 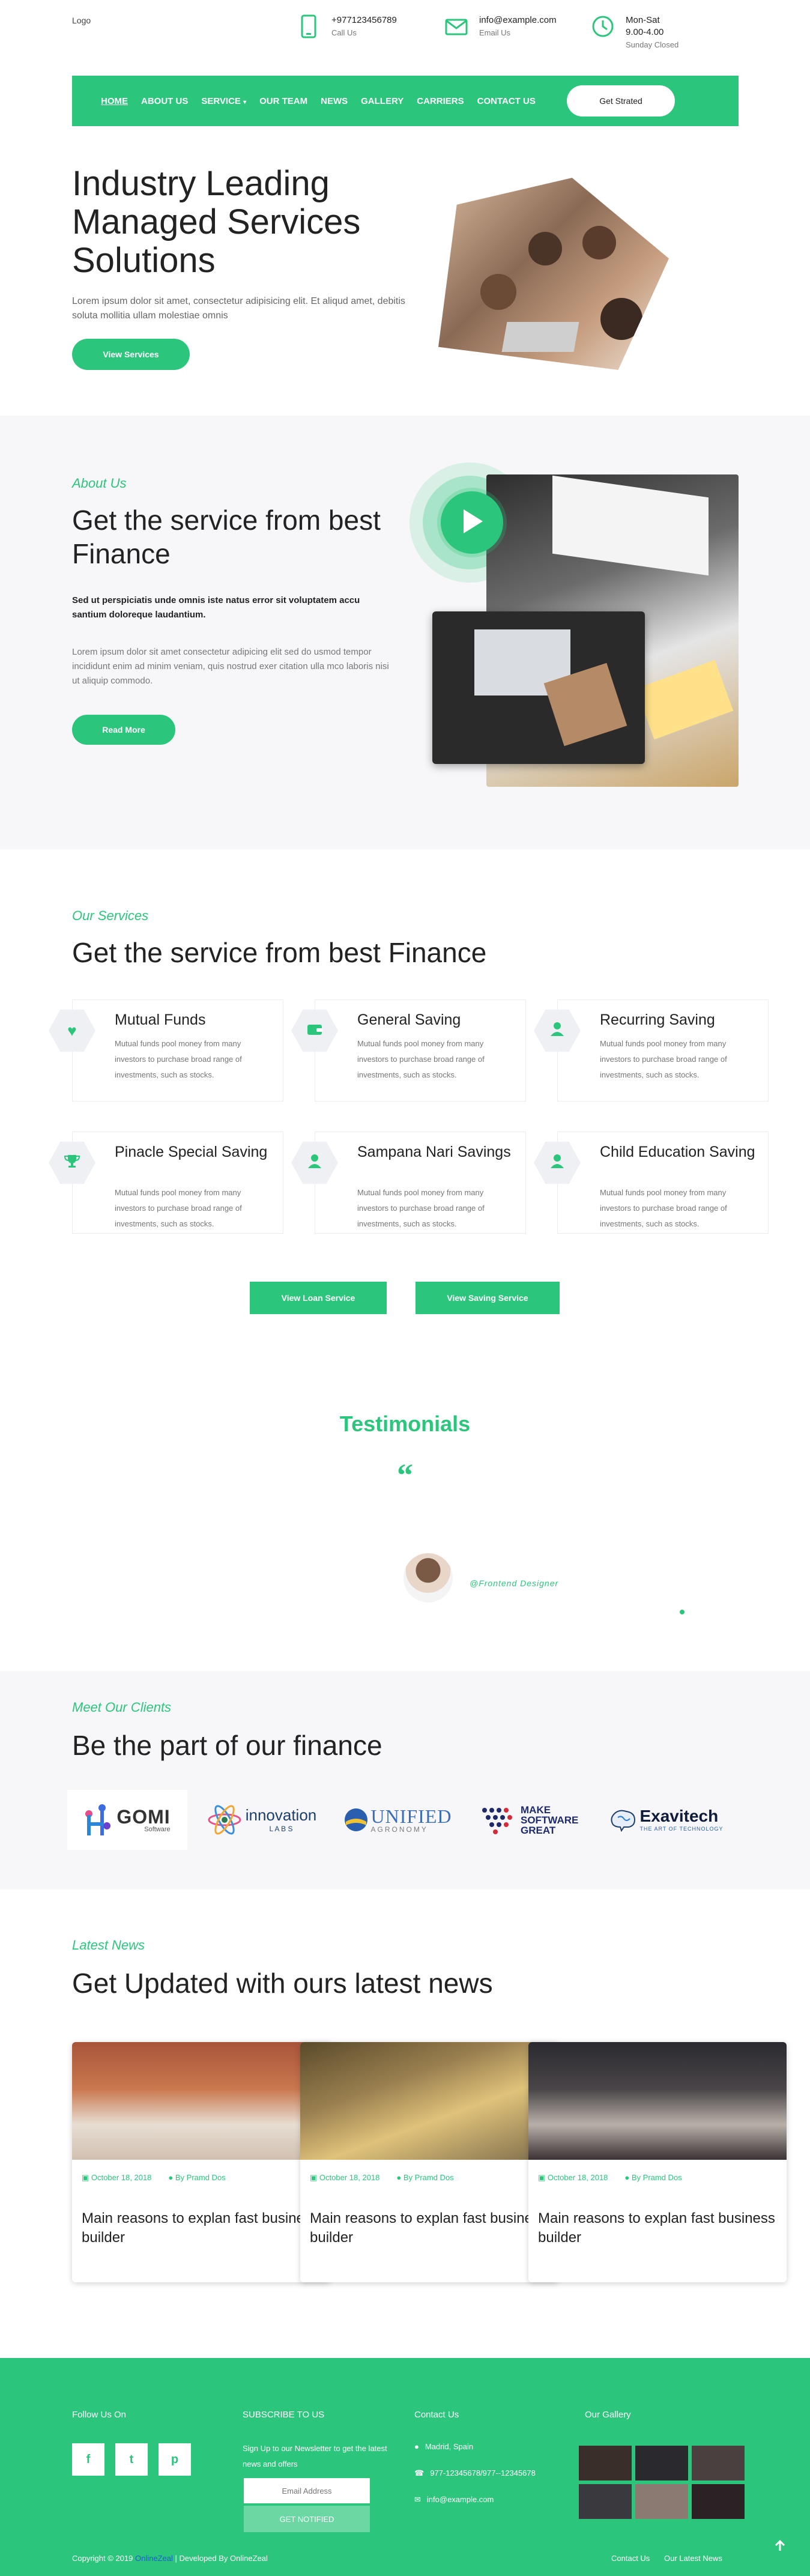 I want to click on client-logo-unified: UNIFIED AGRONOMY, so click(x=397, y=1820).